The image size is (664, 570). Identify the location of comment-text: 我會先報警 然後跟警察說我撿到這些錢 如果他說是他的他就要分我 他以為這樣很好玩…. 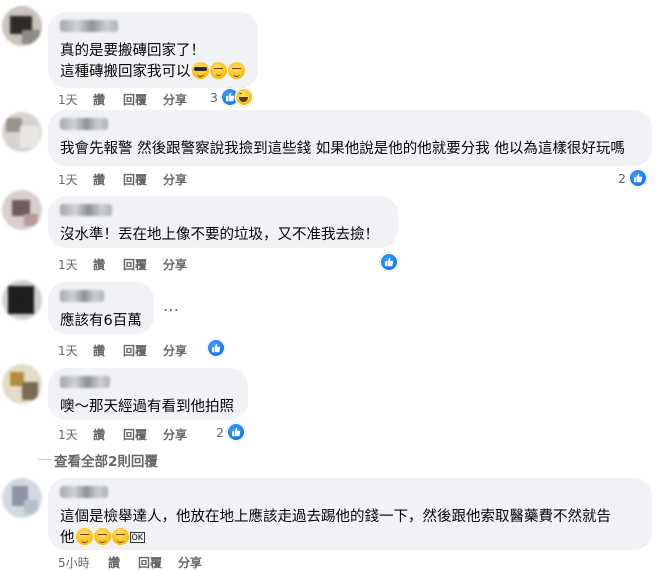
(342, 149).